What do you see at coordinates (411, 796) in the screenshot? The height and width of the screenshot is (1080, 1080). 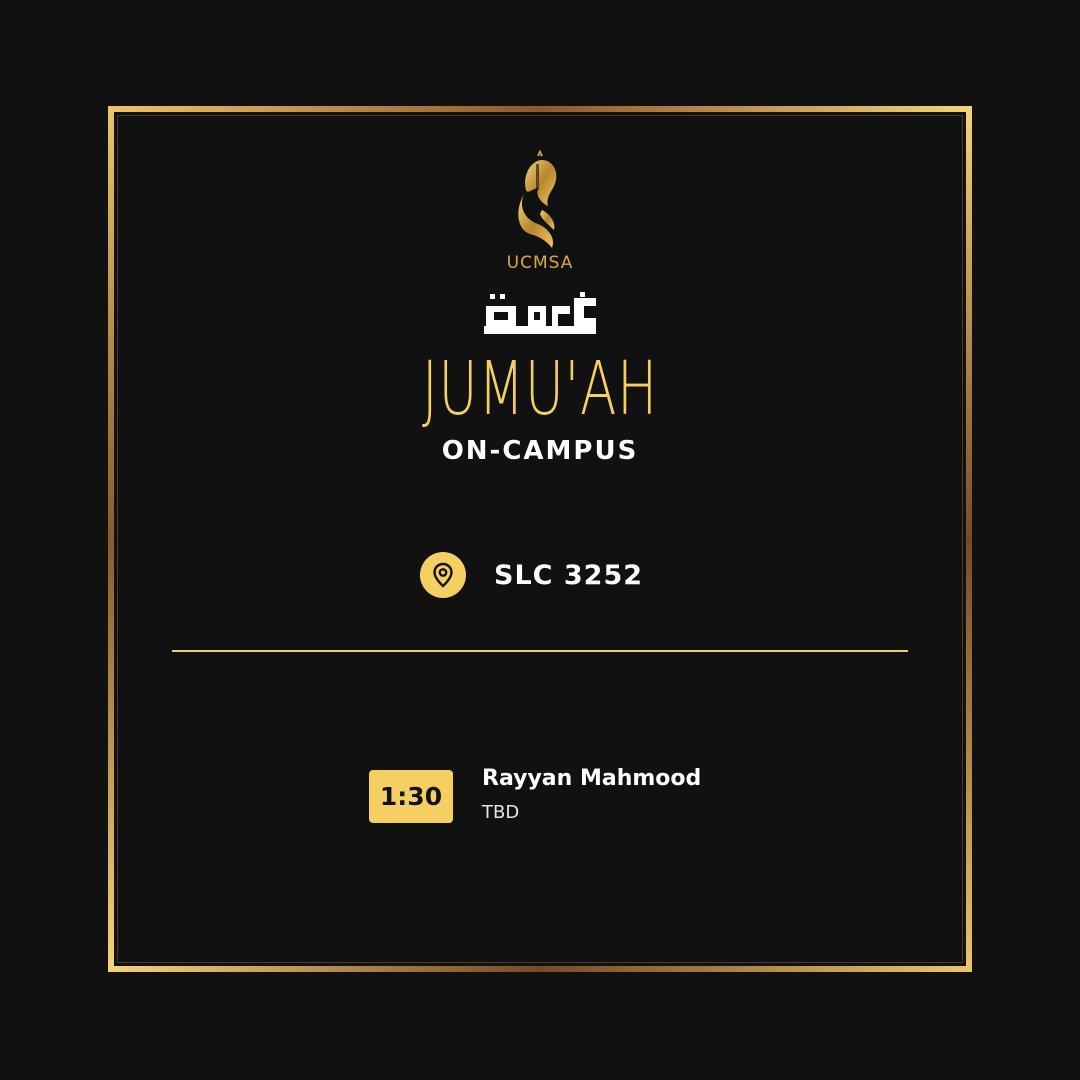 I see `time-badge: 1:30` at bounding box center [411, 796].